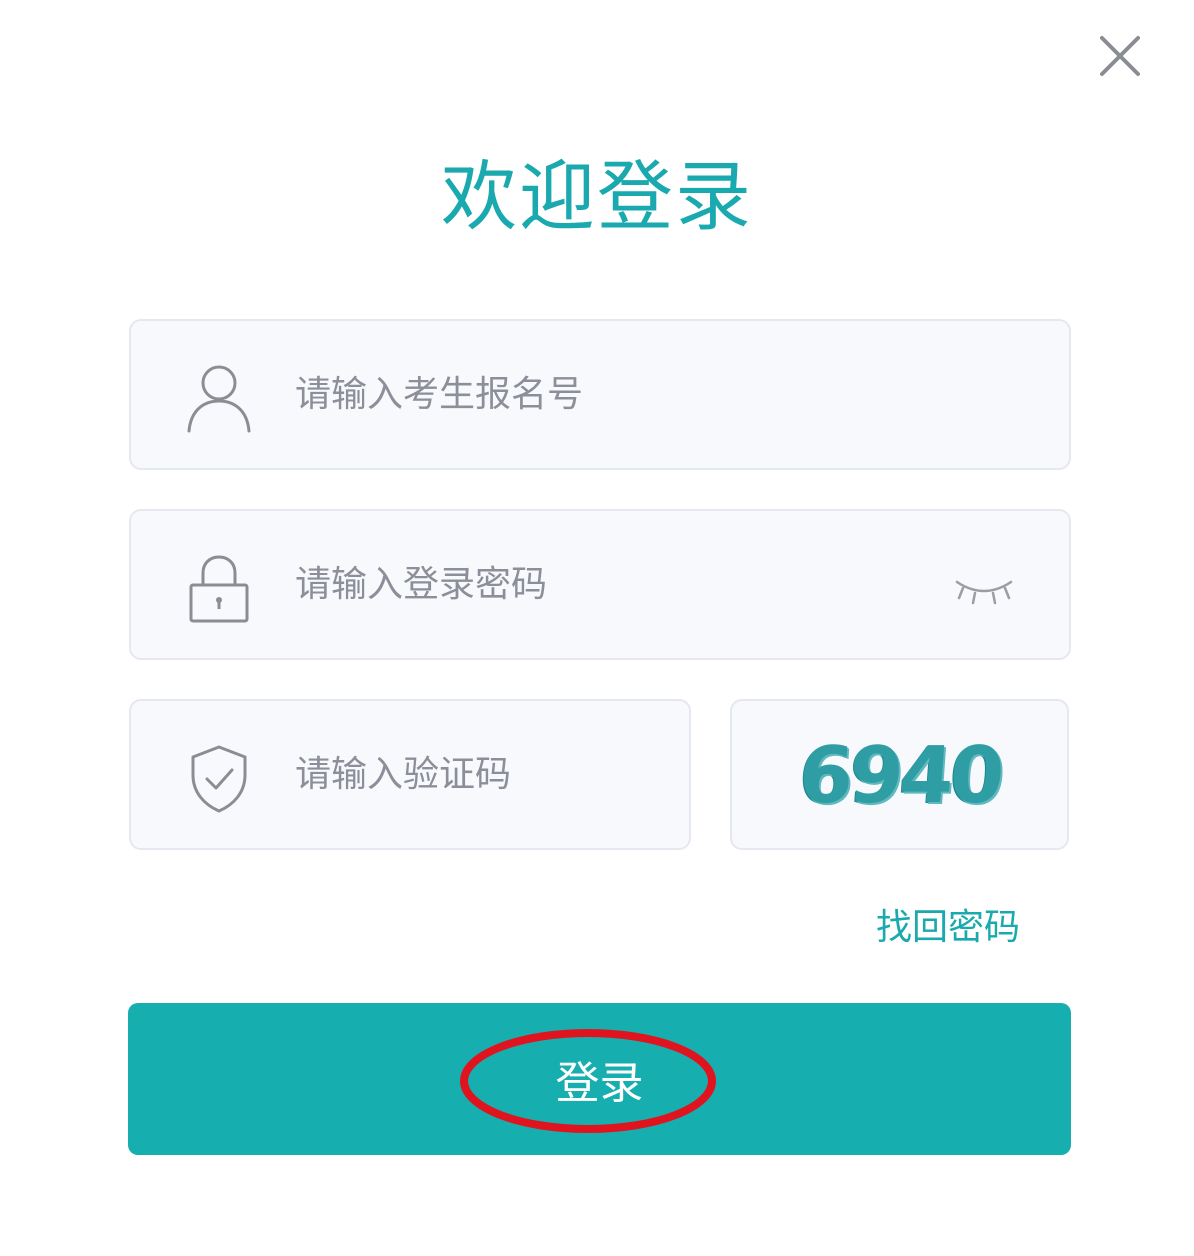 This screenshot has height=1256, width=1194. Describe the element at coordinates (599, 1079) in the screenshot. I see `login-button: 登录` at that location.